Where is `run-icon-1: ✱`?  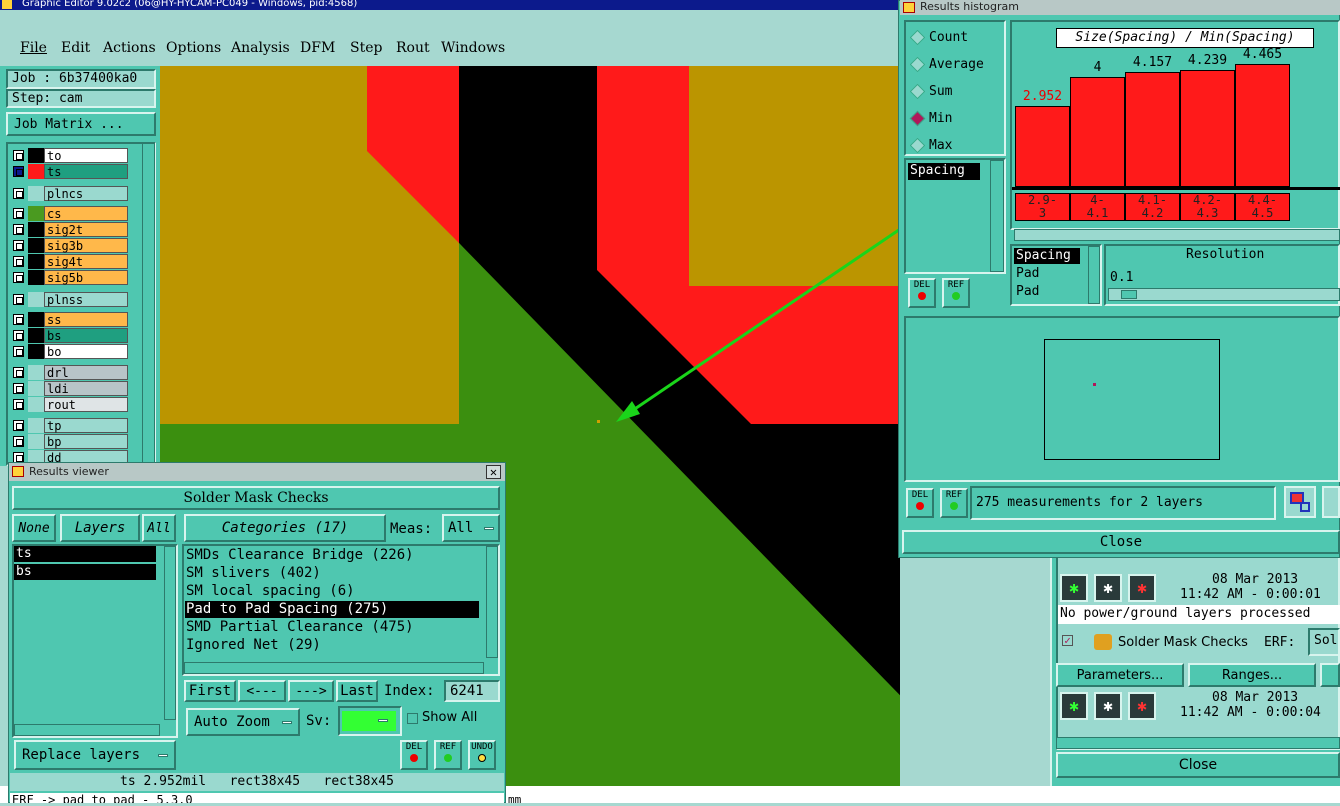 run-icon-1: ✱ is located at coordinates (1074, 588).